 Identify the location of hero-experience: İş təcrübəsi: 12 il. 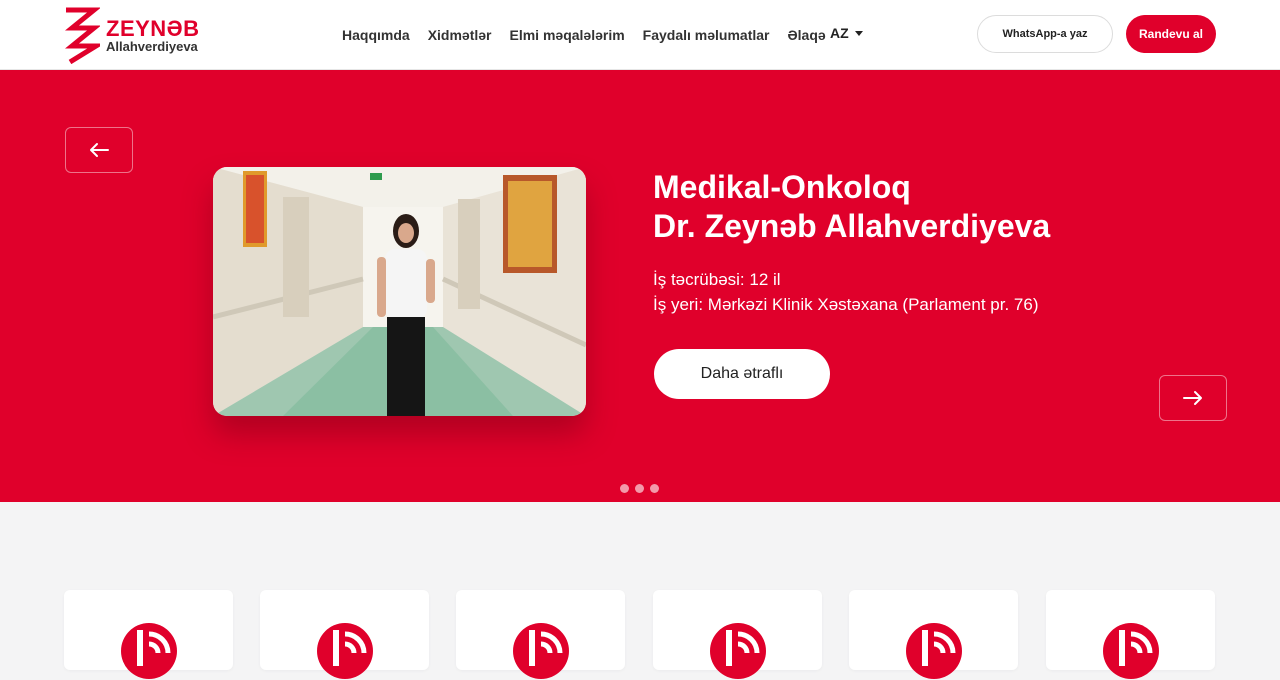
(717, 279).